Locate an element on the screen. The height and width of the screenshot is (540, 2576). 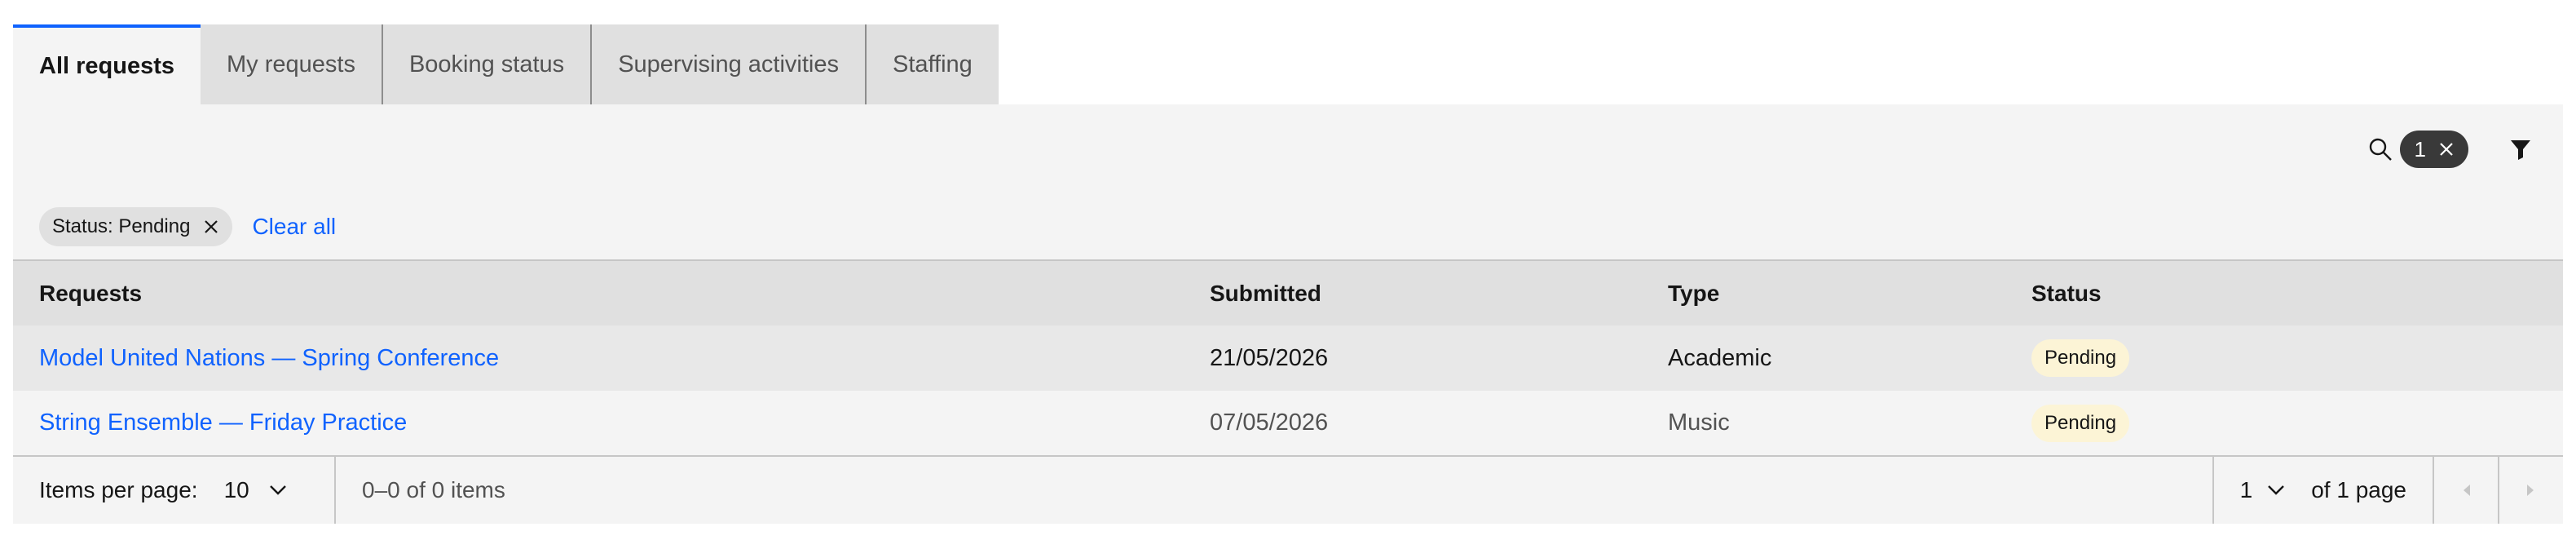
type-cell: Academic is located at coordinates (1720, 357).